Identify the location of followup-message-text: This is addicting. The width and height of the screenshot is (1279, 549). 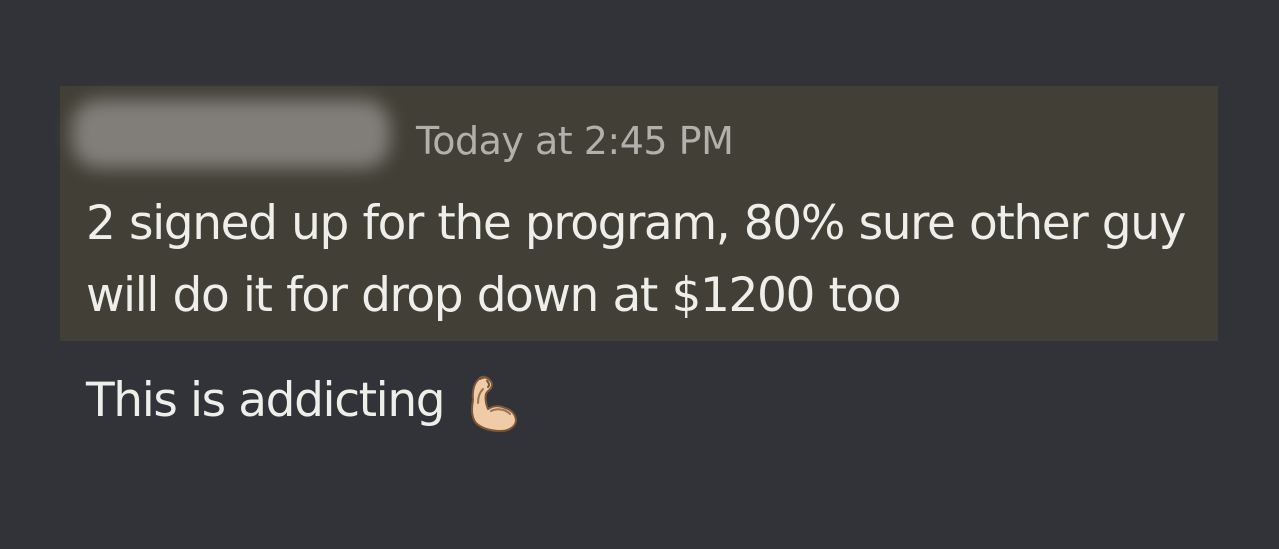
(266, 400).